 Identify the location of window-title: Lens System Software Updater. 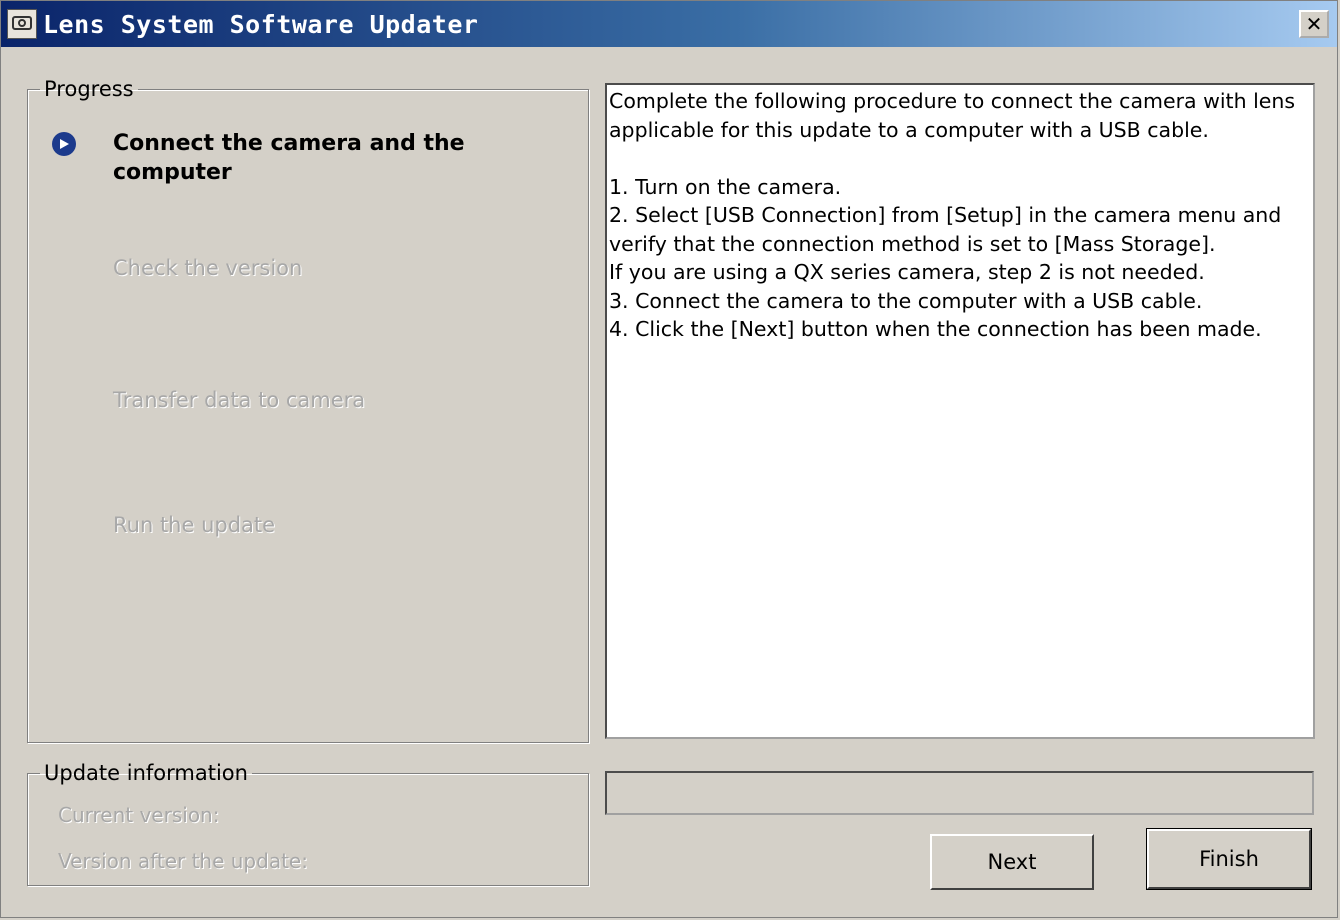
(261, 24).